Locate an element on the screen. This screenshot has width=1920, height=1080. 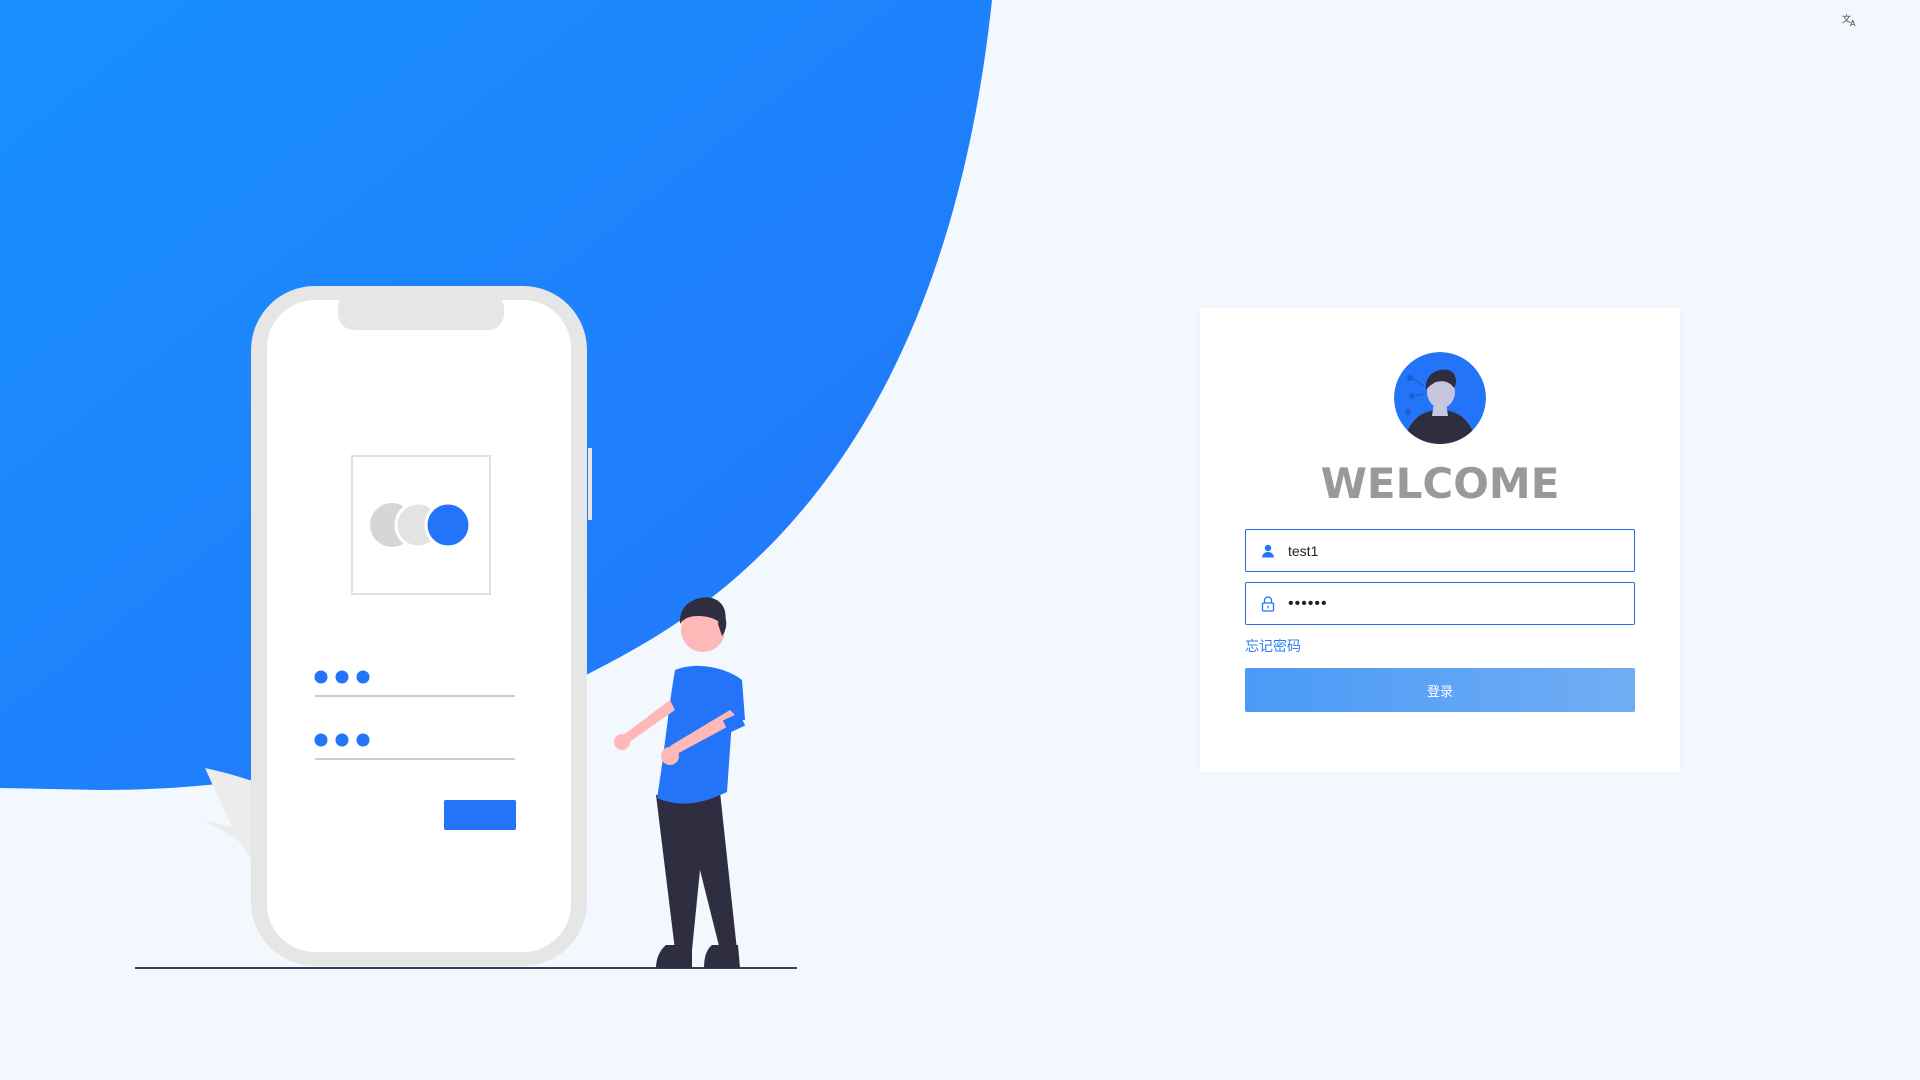
phone-mockup is located at coordinates (421, 626).